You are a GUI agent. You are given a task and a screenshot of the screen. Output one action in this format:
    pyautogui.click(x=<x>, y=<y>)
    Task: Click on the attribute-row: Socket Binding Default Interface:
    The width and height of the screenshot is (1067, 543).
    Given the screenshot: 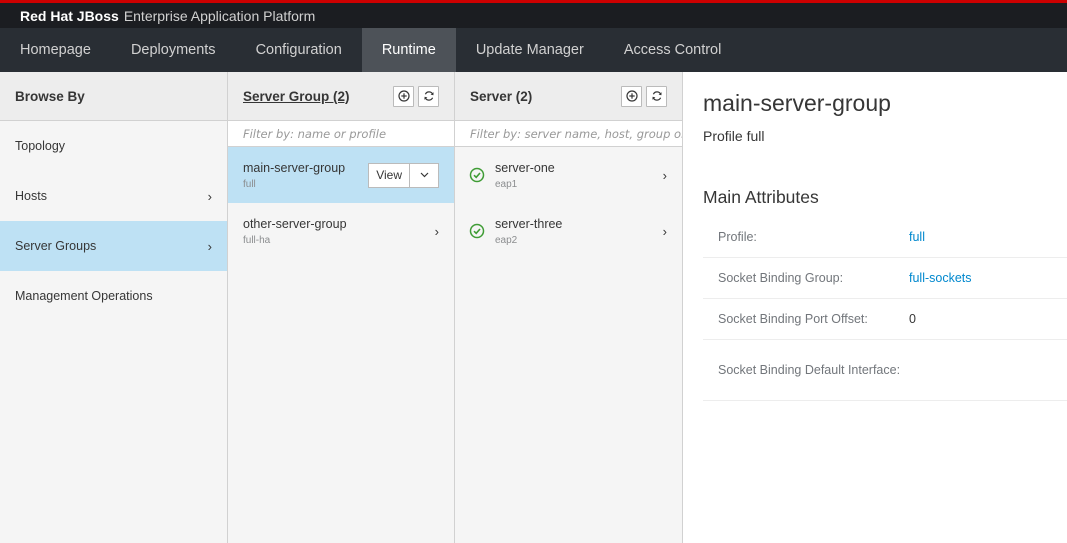 What is the action you would take?
    pyautogui.click(x=885, y=370)
    